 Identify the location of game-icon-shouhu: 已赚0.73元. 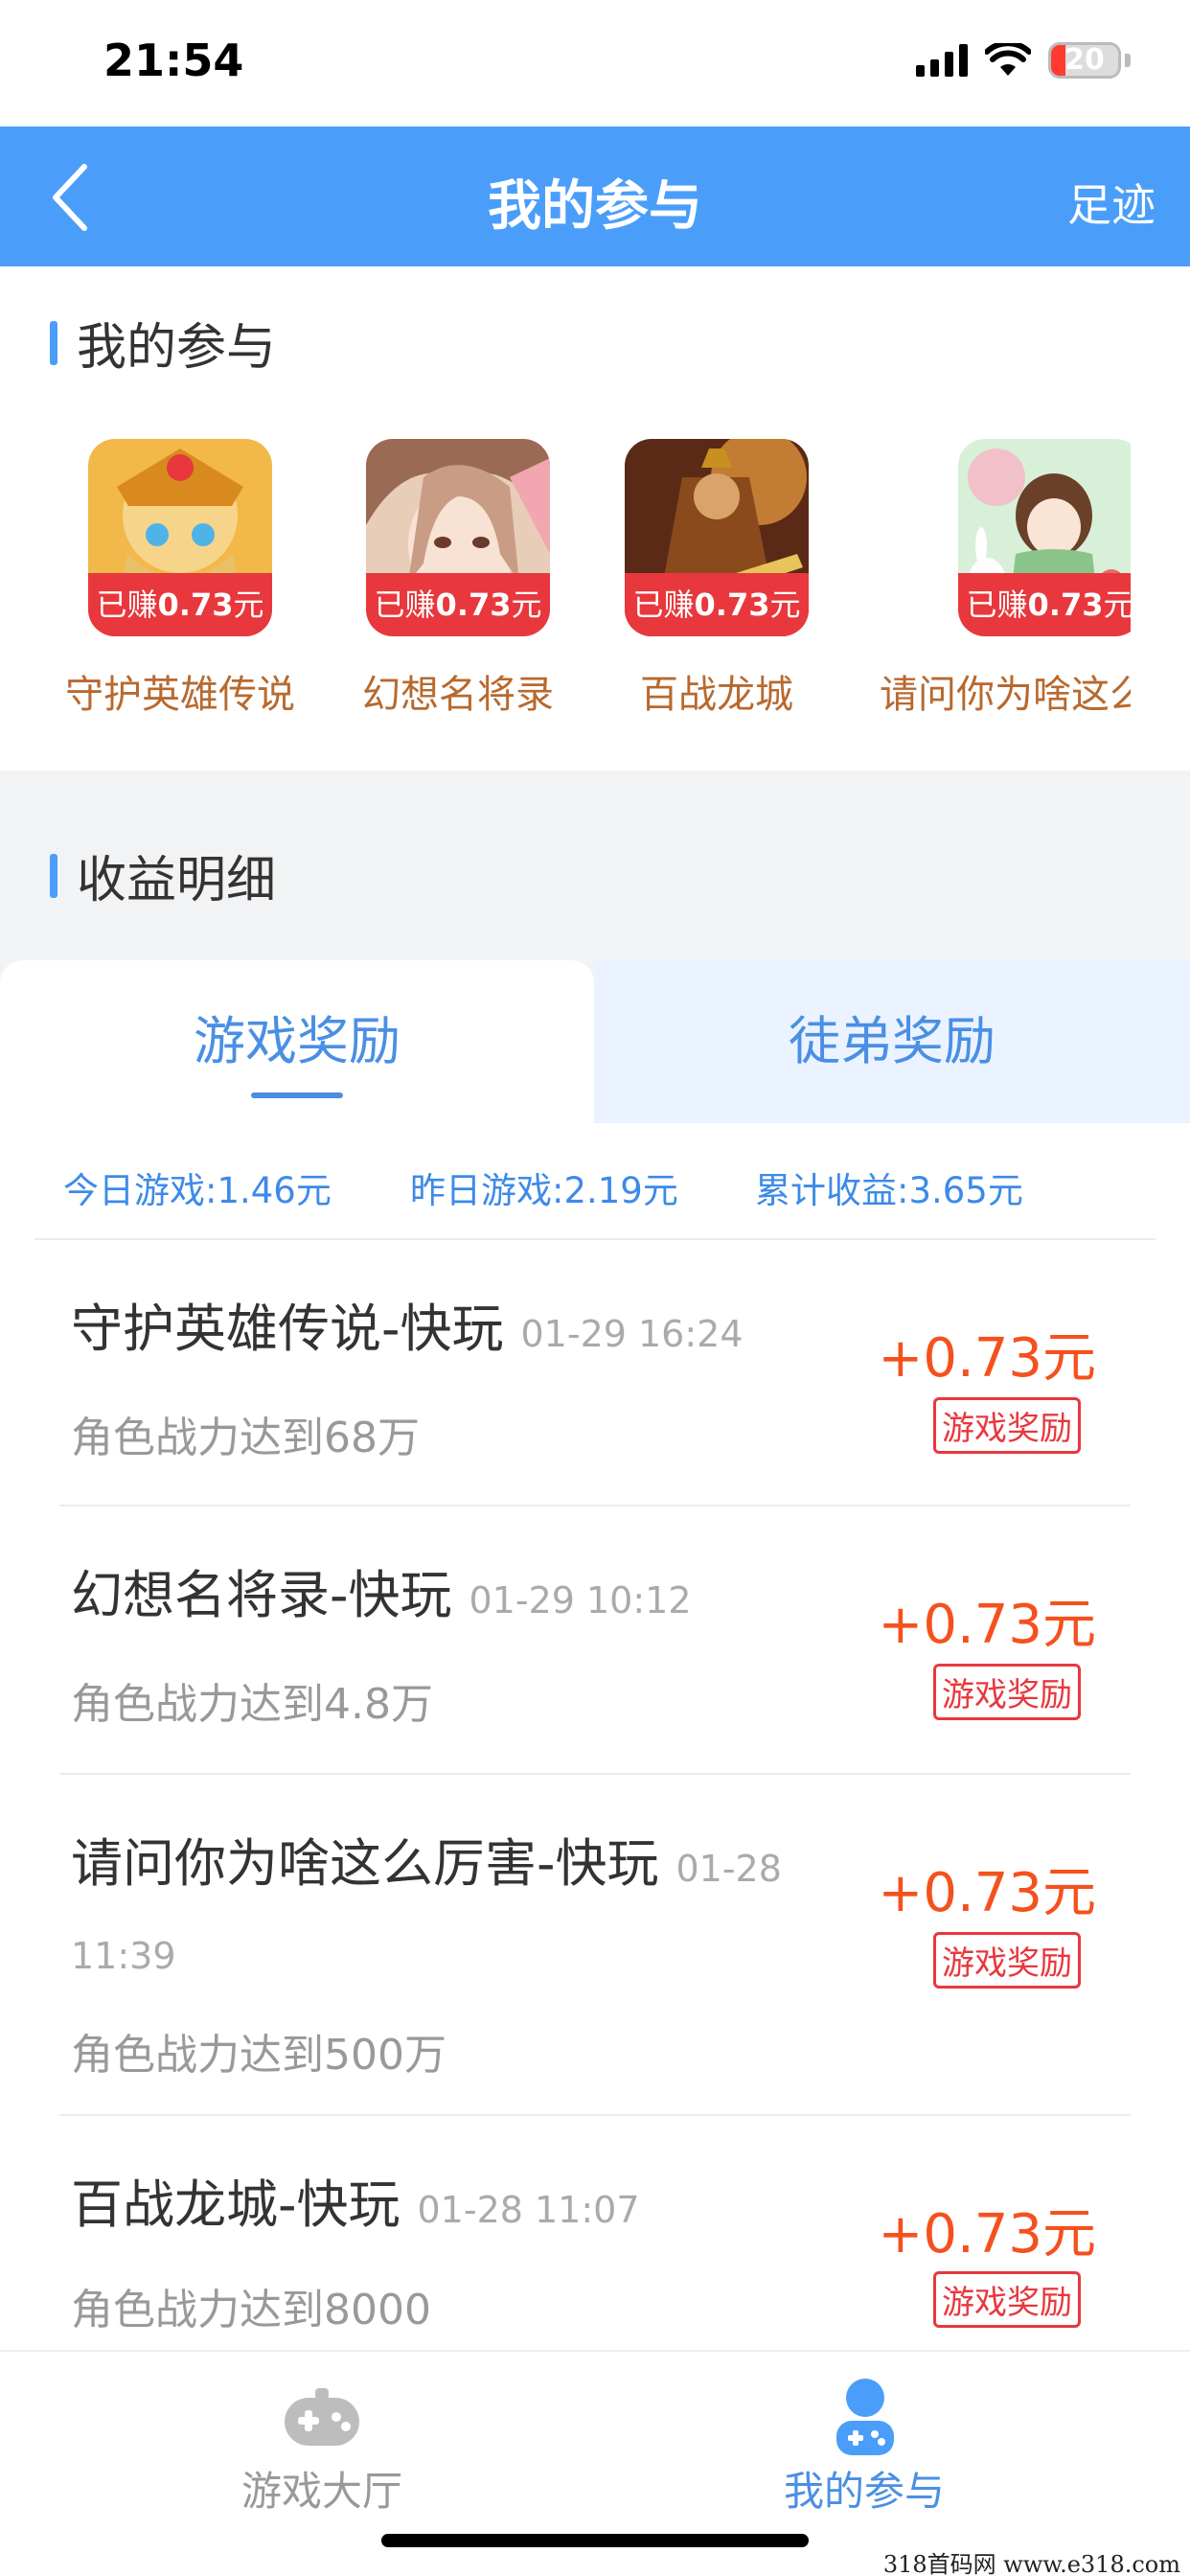
(180, 537).